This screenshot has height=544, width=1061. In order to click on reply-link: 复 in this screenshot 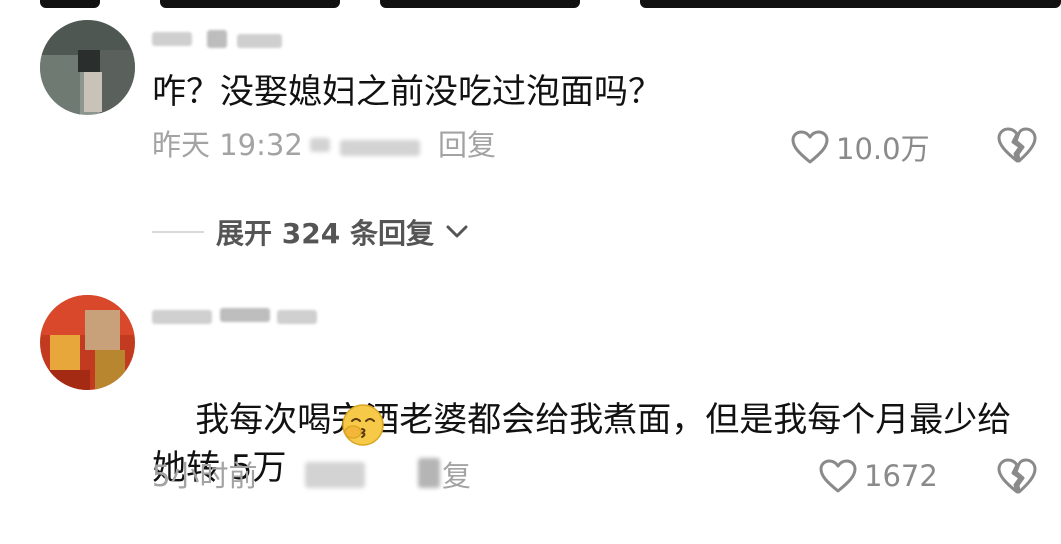, I will do `click(456, 476)`.